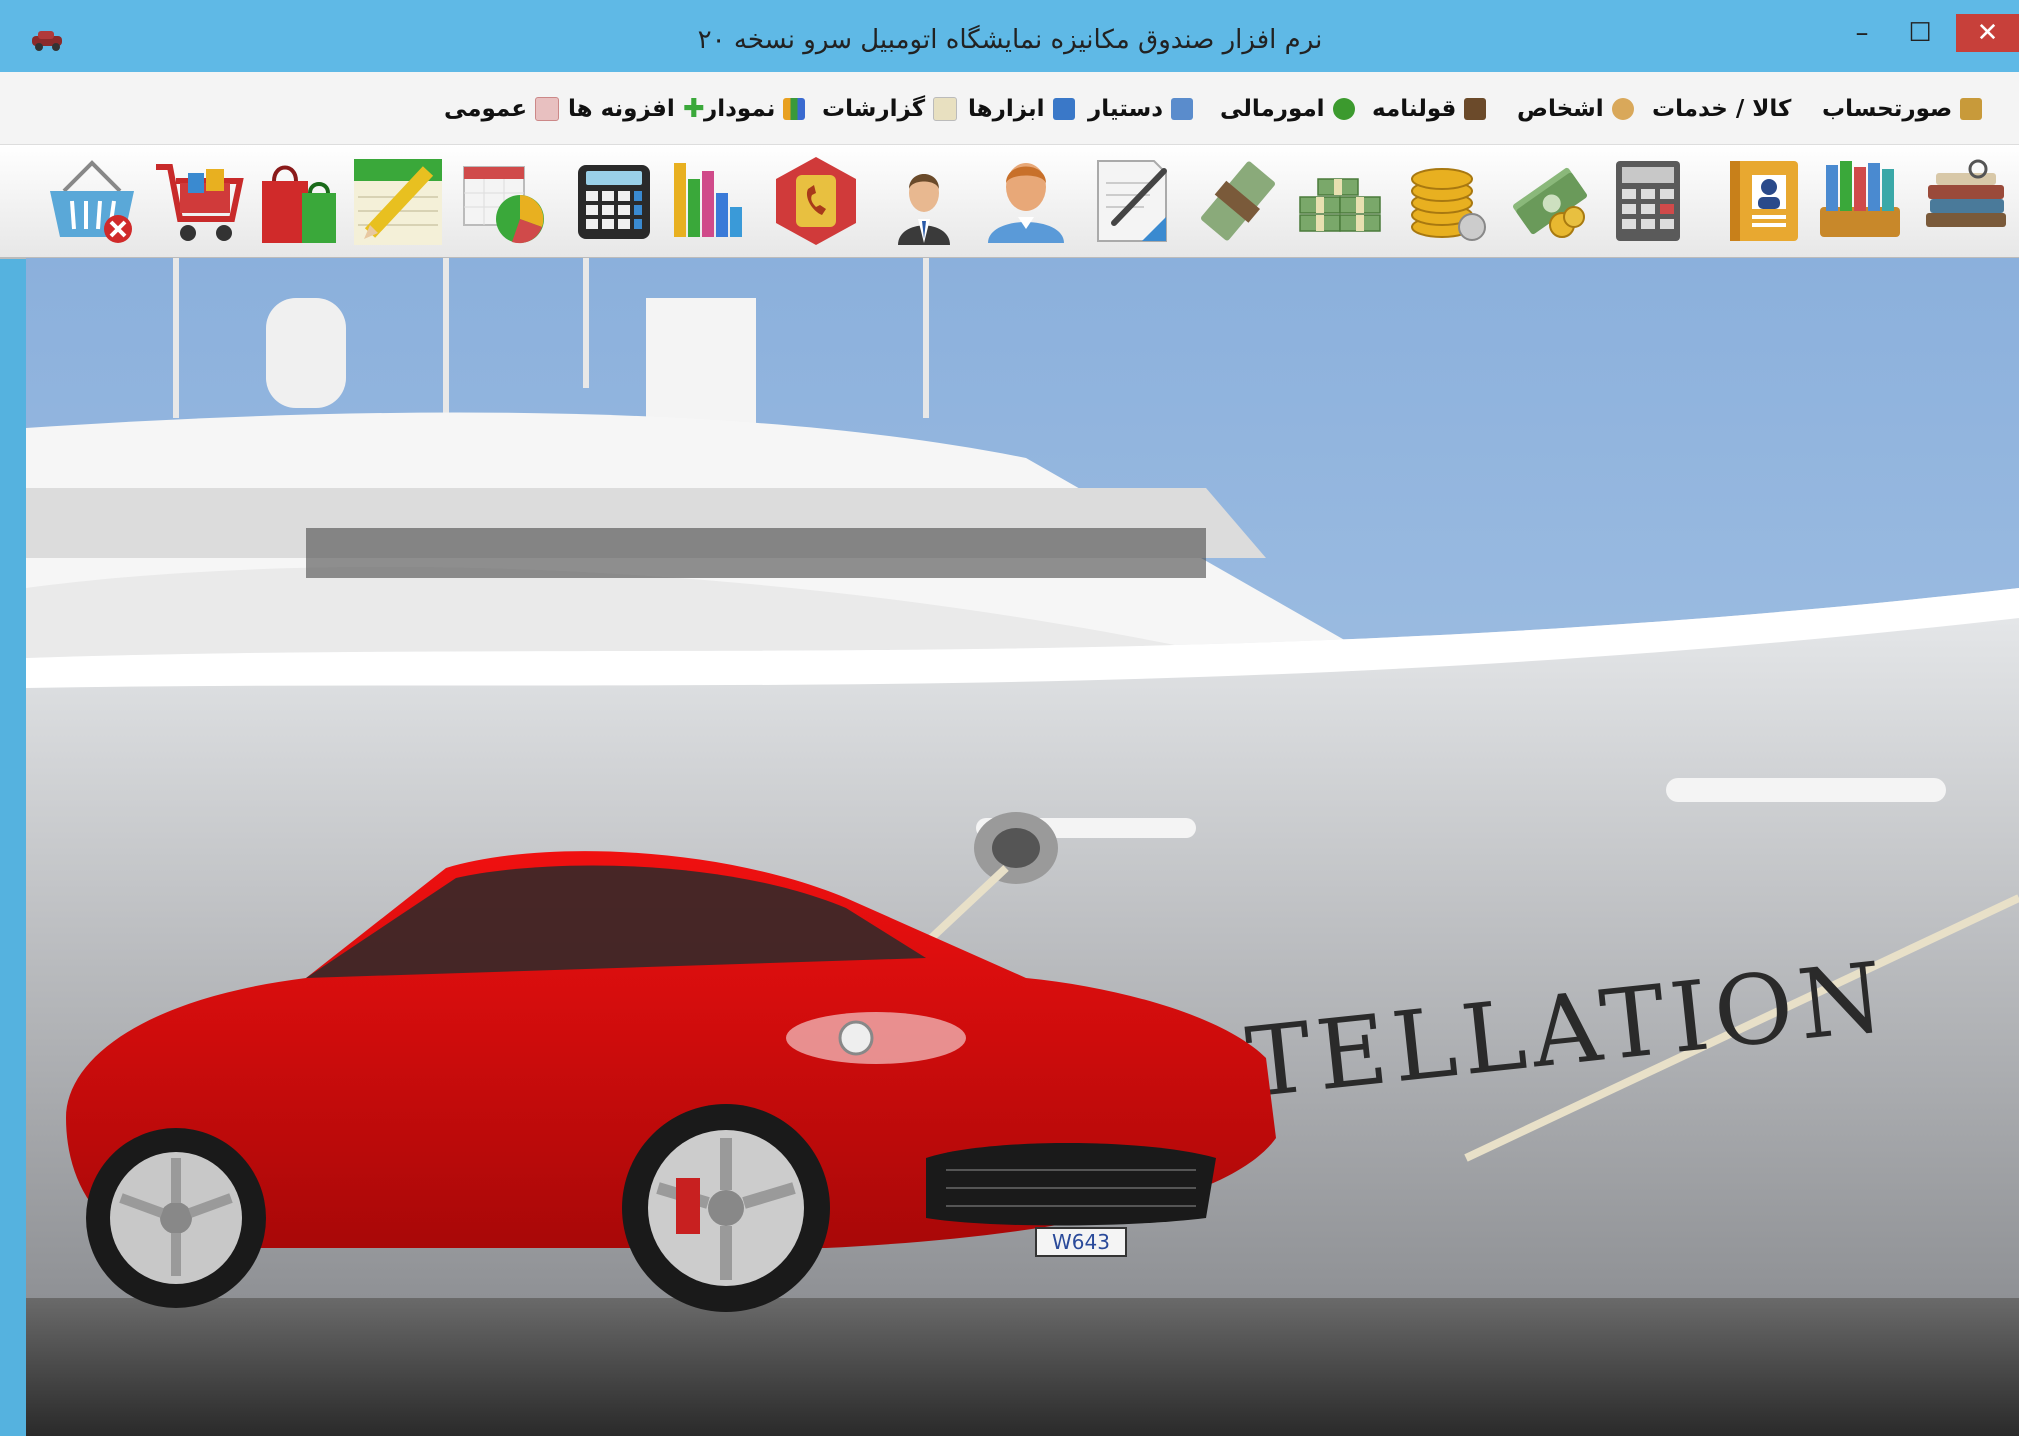  What do you see at coordinates (1887, 109) in the screenshot?
I see `menu-label: صورتحساب` at bounding box center [1887, 109].